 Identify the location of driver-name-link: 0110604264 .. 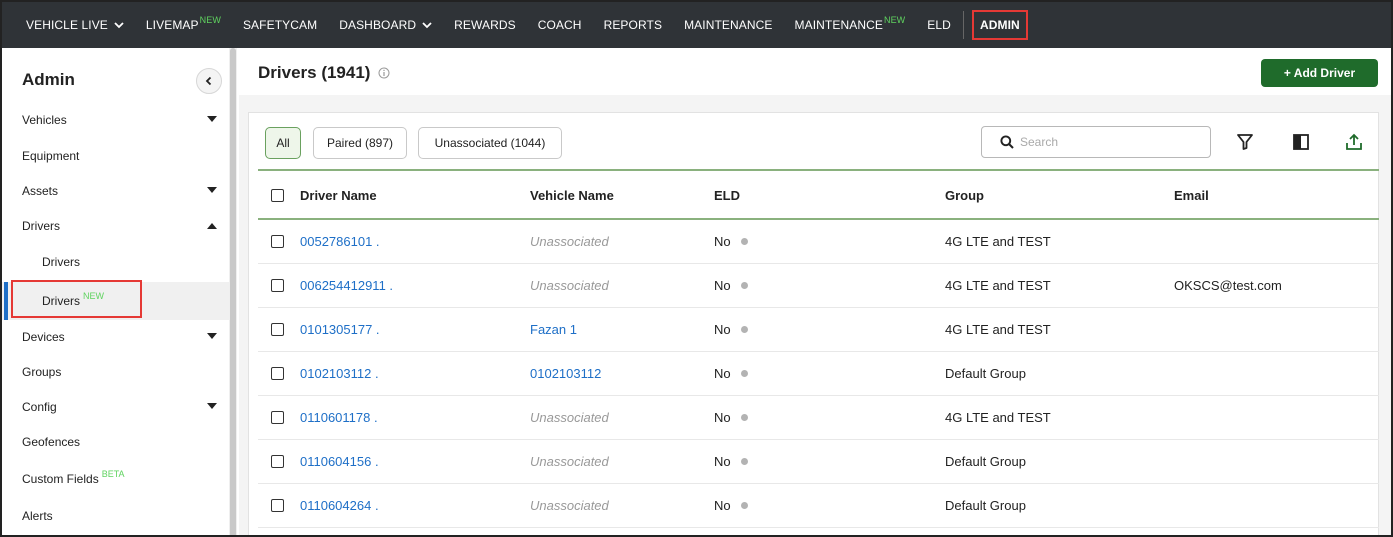
(339, 505).